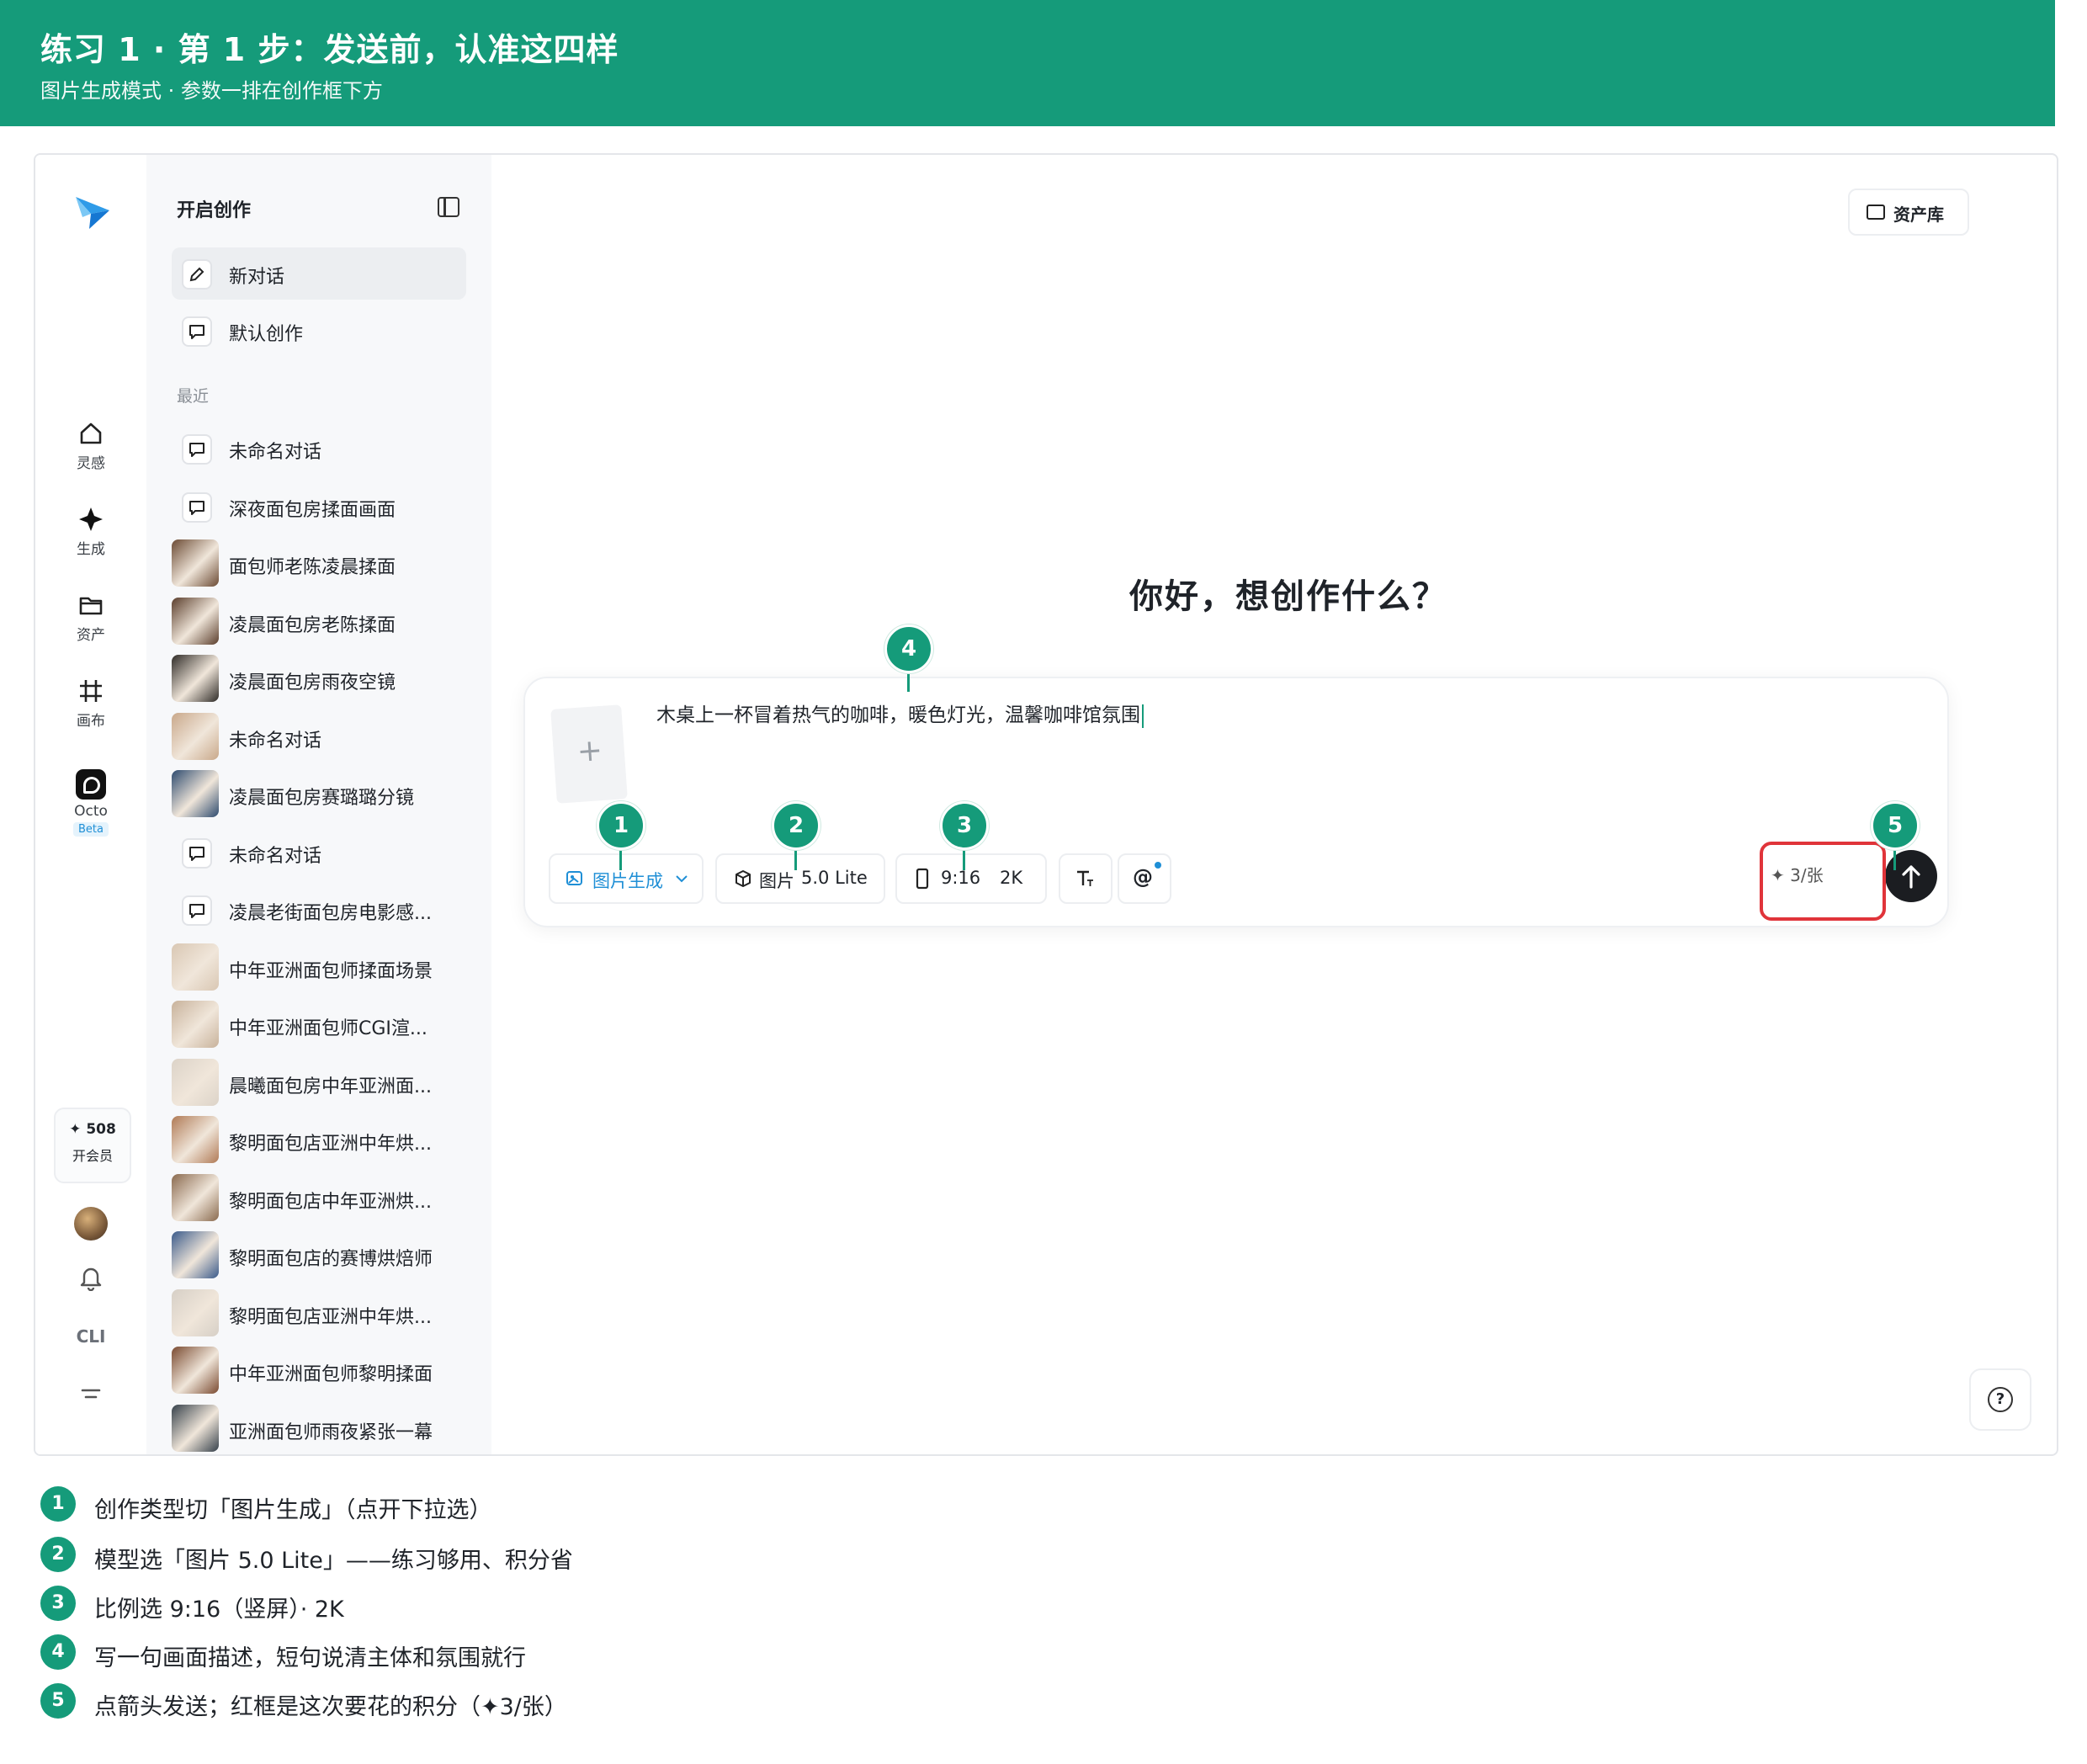 Image resolution: width=2087 pixels, height=1764 pixels. I want to click on prompt-input: 木桌上一杯冒着热气的咖啡，暖色灯光，温馨咖啡馆氛围, so click(900, 714).